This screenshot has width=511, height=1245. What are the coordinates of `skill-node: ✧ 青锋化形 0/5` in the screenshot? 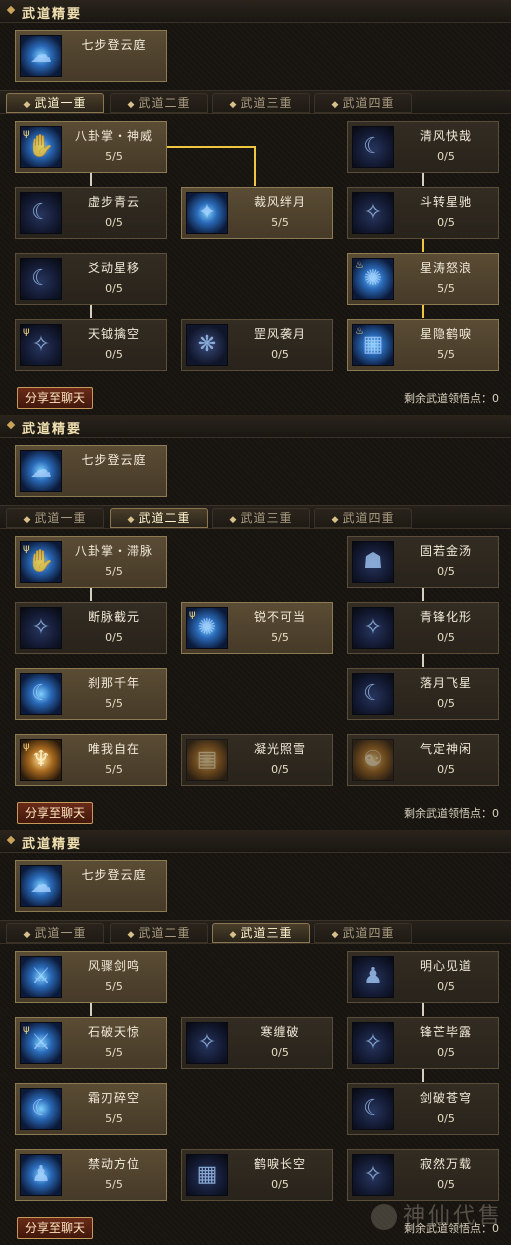 It's located at (423, 628).